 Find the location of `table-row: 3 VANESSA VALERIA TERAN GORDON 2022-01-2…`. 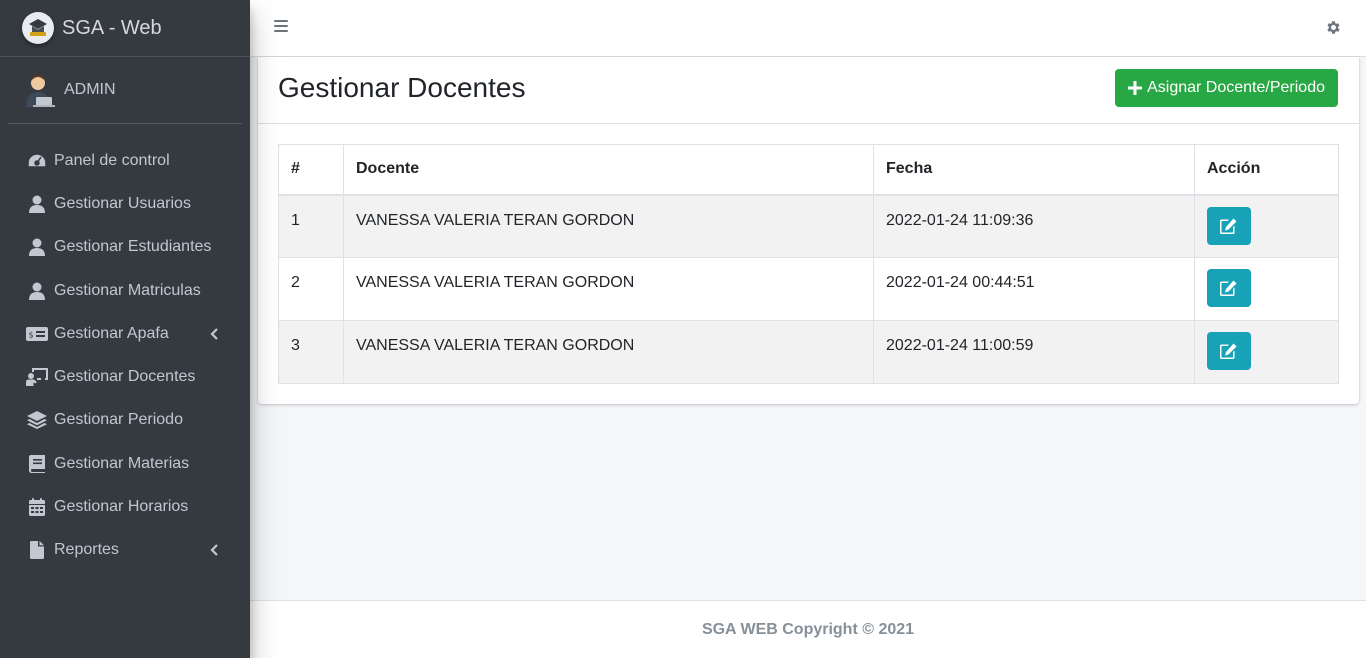

table-row: 3 VANESSA VALERIA TERAN GORDON 2022-01-2… is located at coordinates (808, 352).